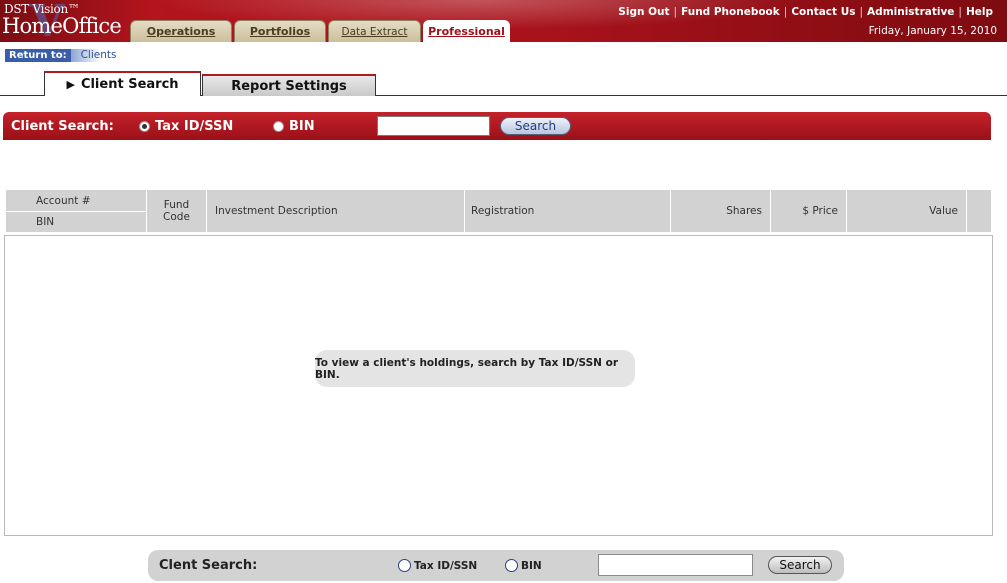  What do you see at coordinates (531, 565) in the screenshot?
I see `bottom-bin-option-label: BIN` at bounding box center [531, 565].